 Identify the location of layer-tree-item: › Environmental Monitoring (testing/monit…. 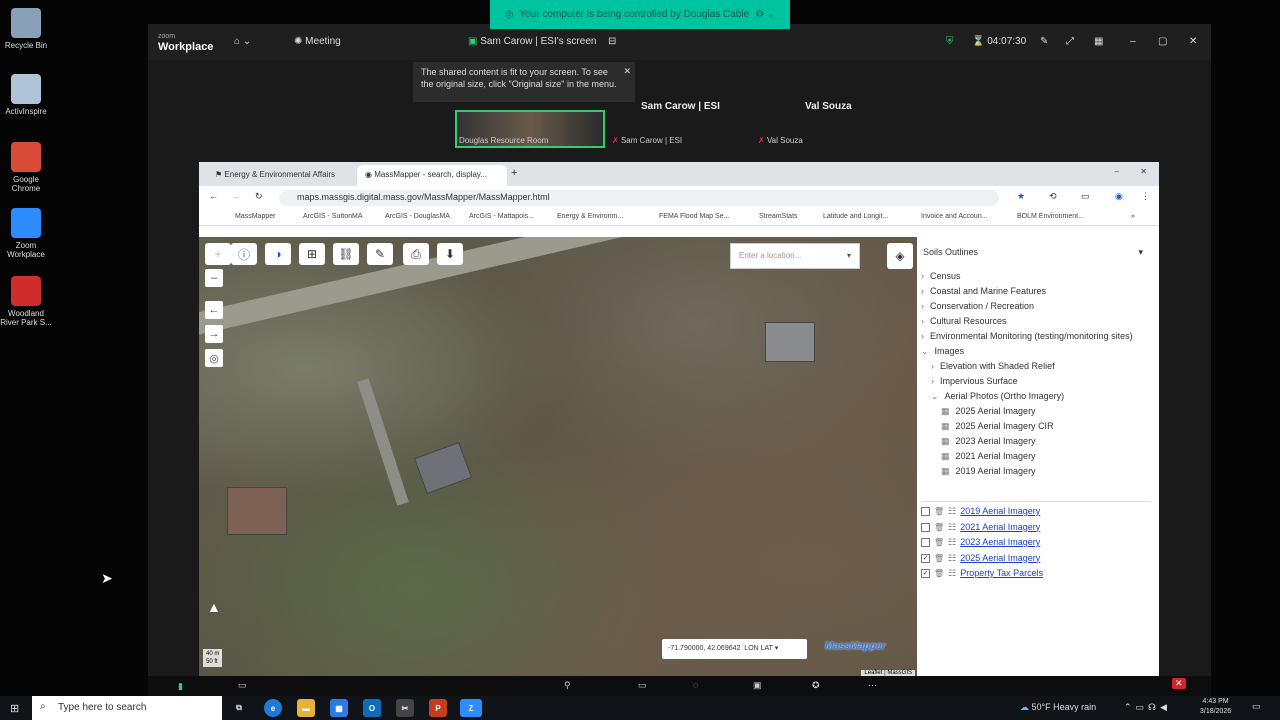
(1035, 336).